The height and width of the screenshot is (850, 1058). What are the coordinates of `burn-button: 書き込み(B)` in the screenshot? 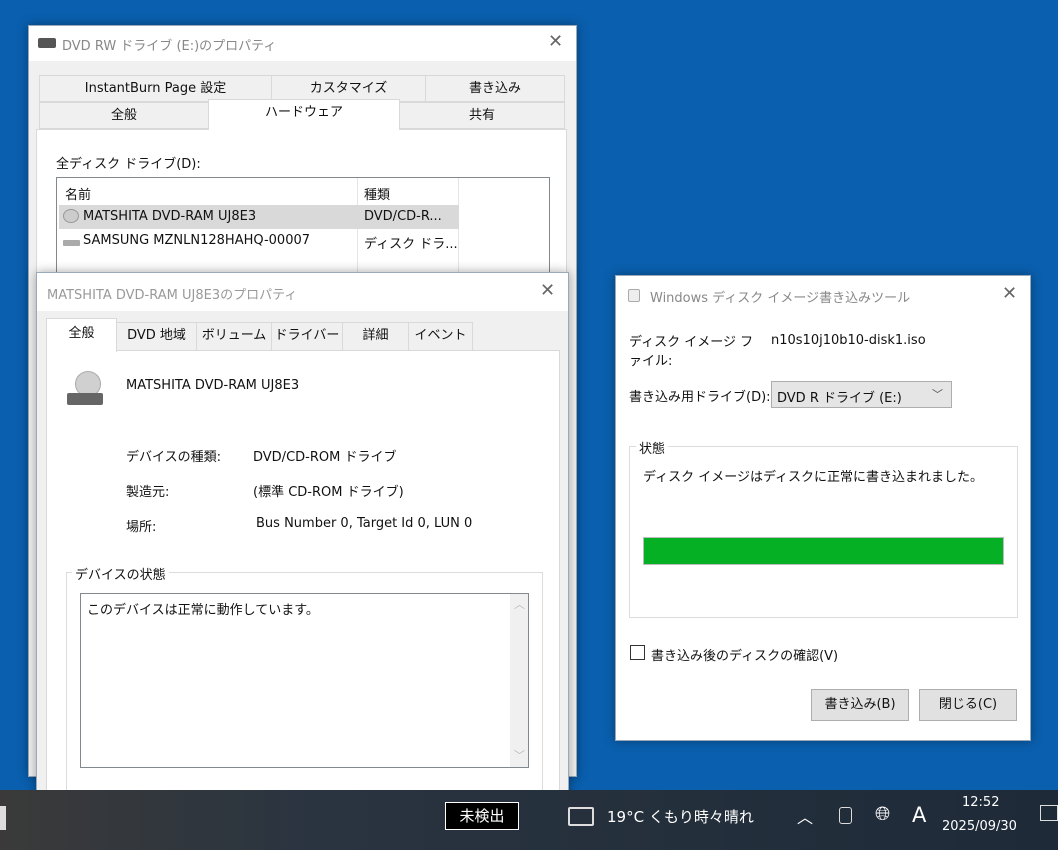 It's located at (860, 705).